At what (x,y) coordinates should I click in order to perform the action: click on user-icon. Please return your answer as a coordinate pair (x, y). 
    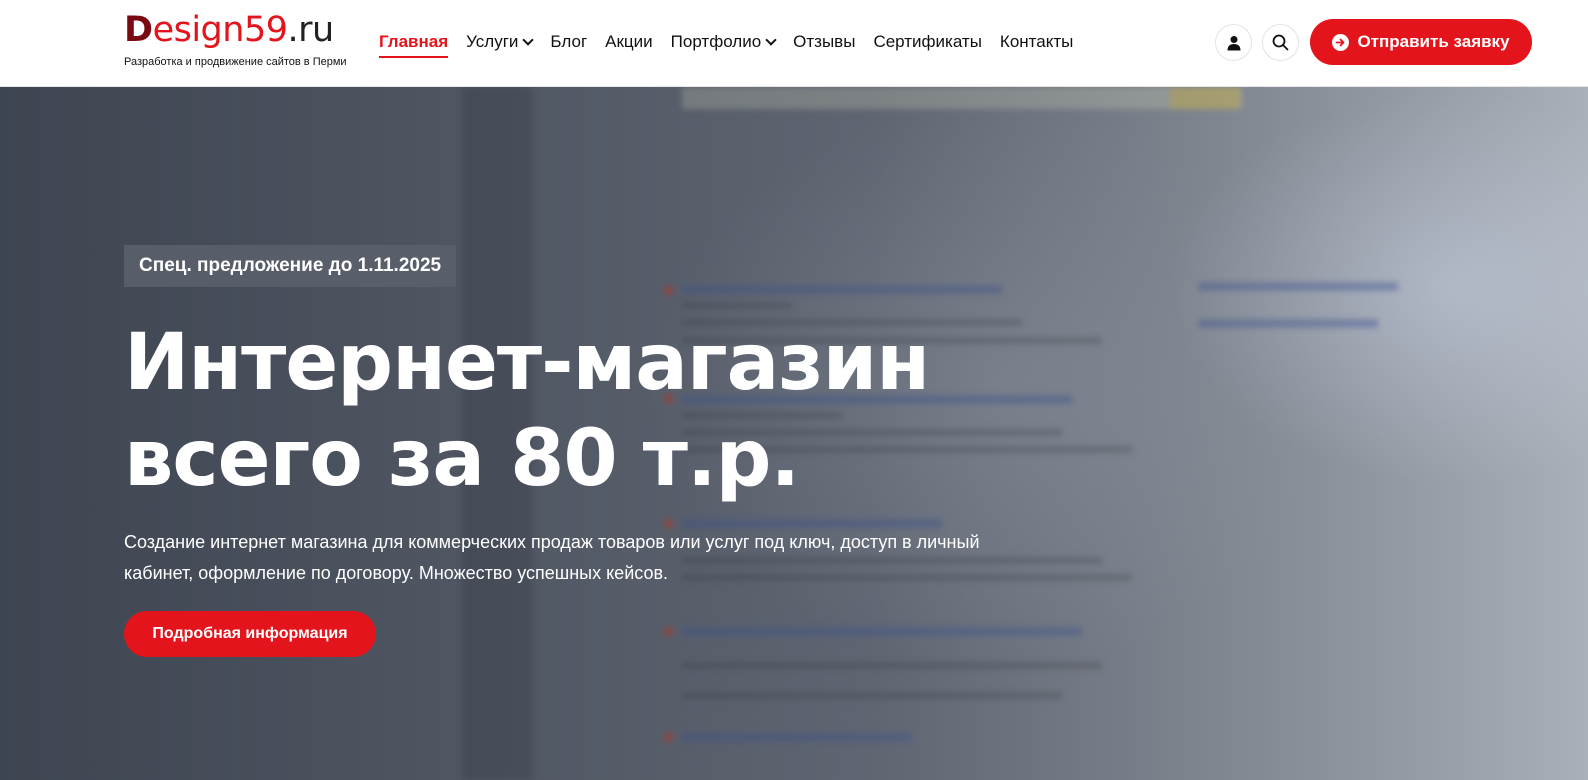
    Looking at the image, I should click on (1233, 42).